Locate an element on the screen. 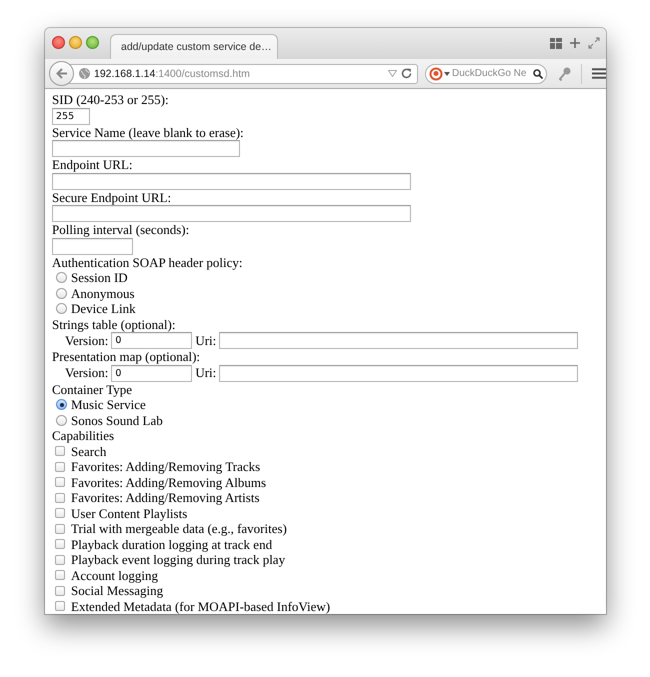 This screenshot has height=677, width=650. search-engine-icon is located at coordinates (436, 73).